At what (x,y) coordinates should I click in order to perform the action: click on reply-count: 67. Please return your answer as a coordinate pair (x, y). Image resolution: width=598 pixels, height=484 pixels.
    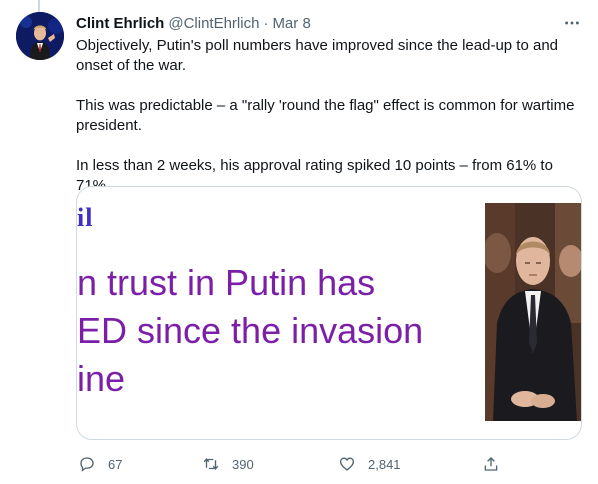
    Looking at the image, I should click on (115, 464).